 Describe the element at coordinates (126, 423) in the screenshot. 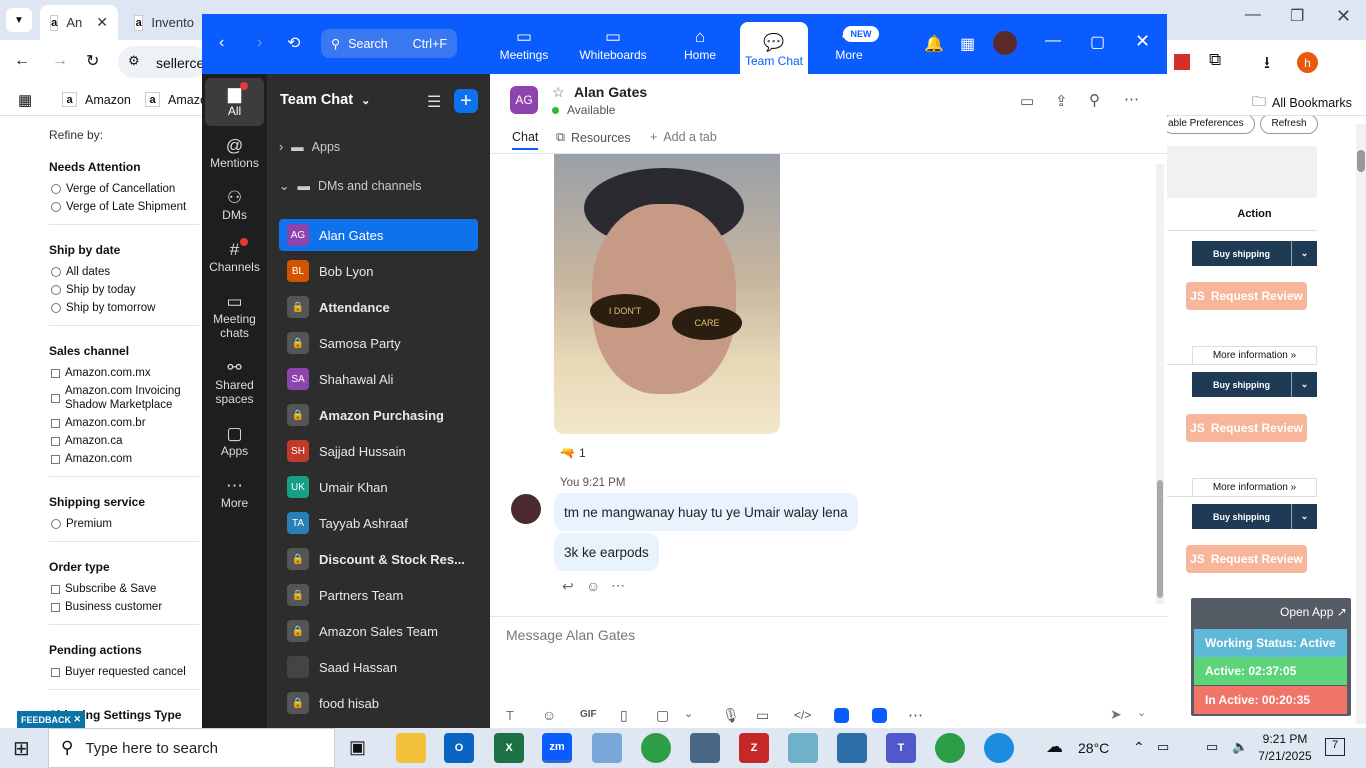

I see `refine-option: Amazon.com.br` at that location.